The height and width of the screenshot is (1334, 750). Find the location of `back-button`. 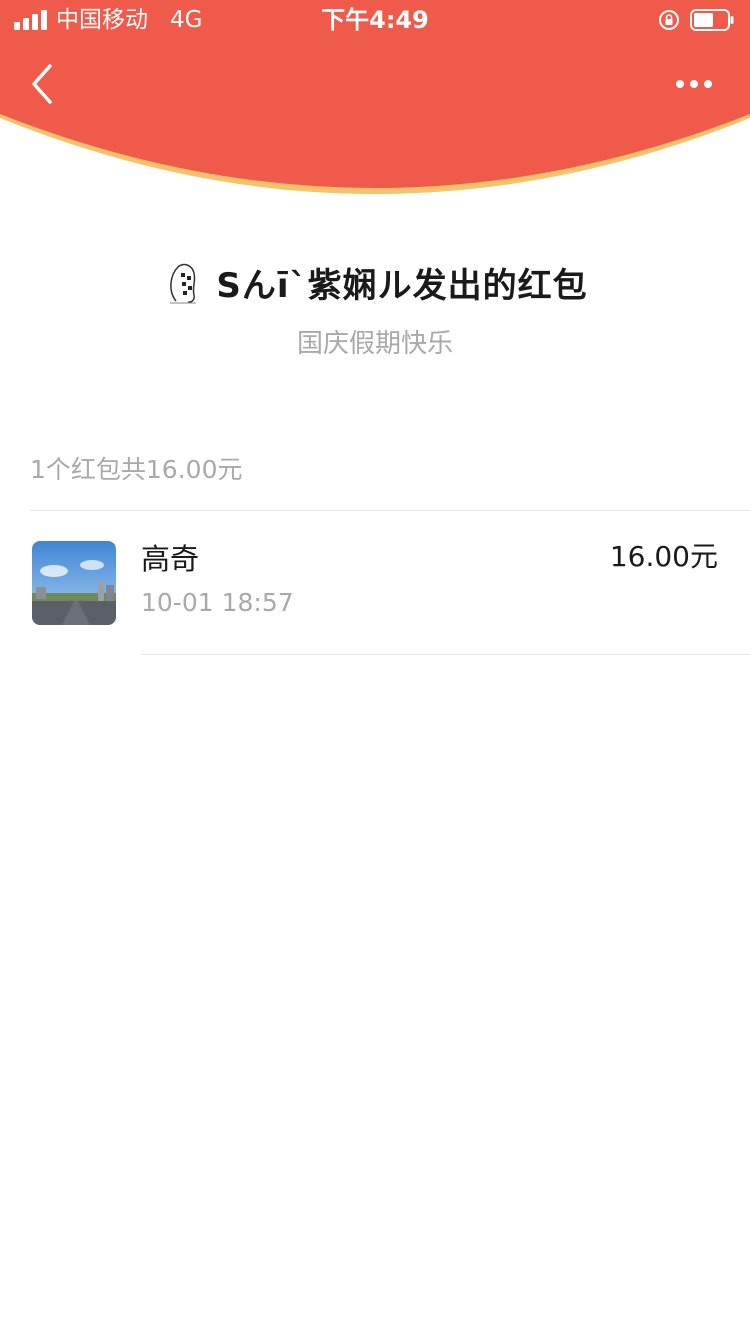

back-button is located at coordinates (44, 84).